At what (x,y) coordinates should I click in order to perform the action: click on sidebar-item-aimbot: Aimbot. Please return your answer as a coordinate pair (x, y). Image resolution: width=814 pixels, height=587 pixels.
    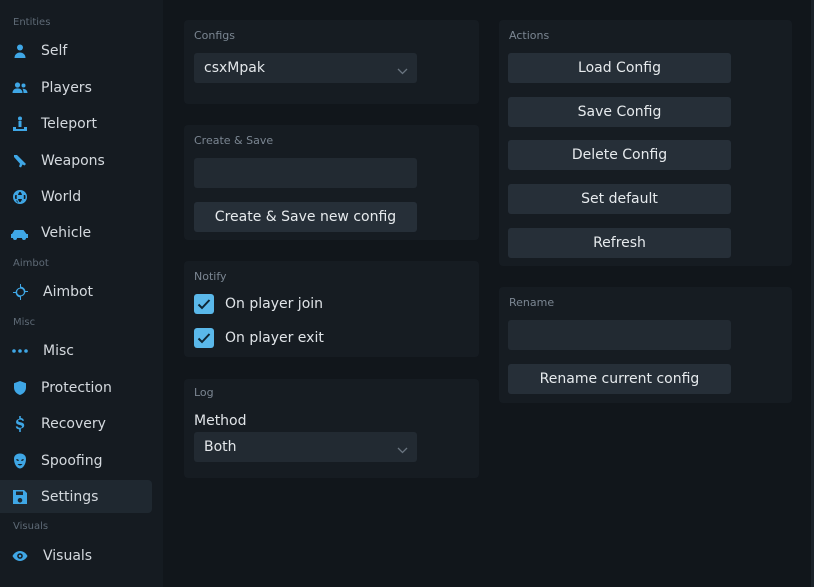
    Looking at the image, I should click on (76, 291).